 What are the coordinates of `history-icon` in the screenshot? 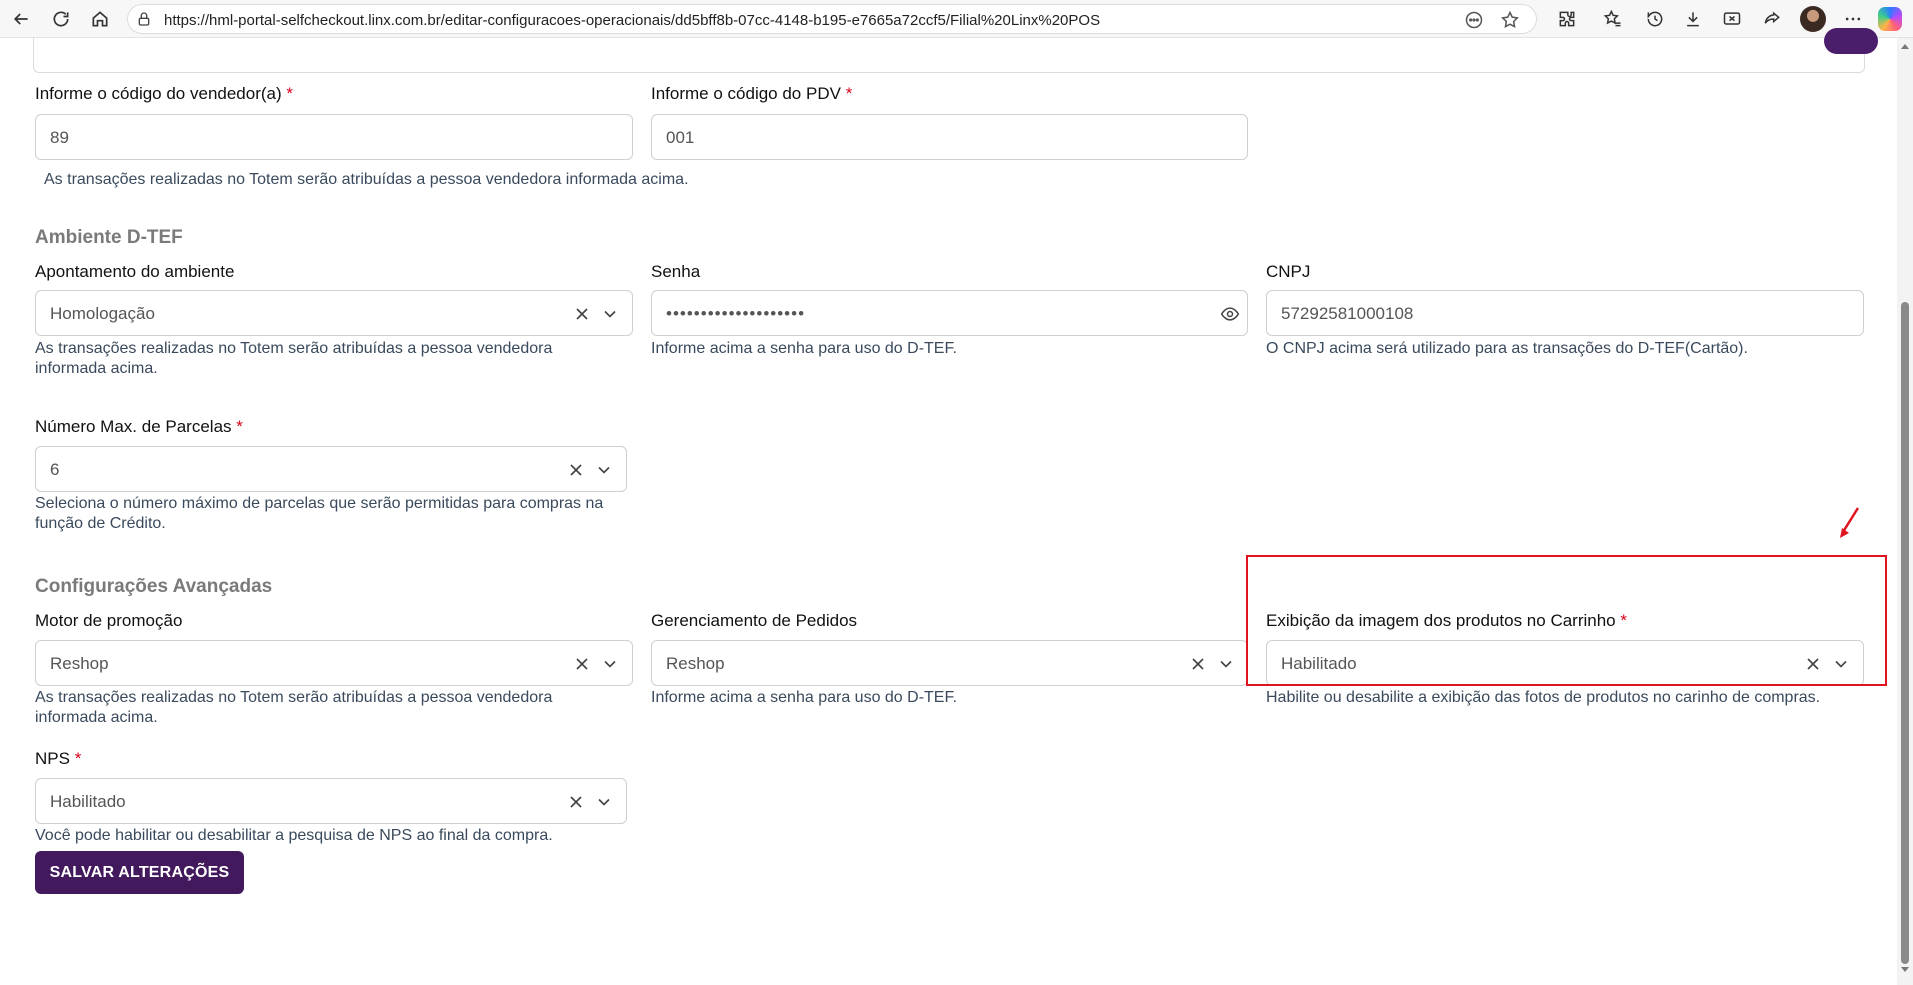 It's located at (1655, 19).